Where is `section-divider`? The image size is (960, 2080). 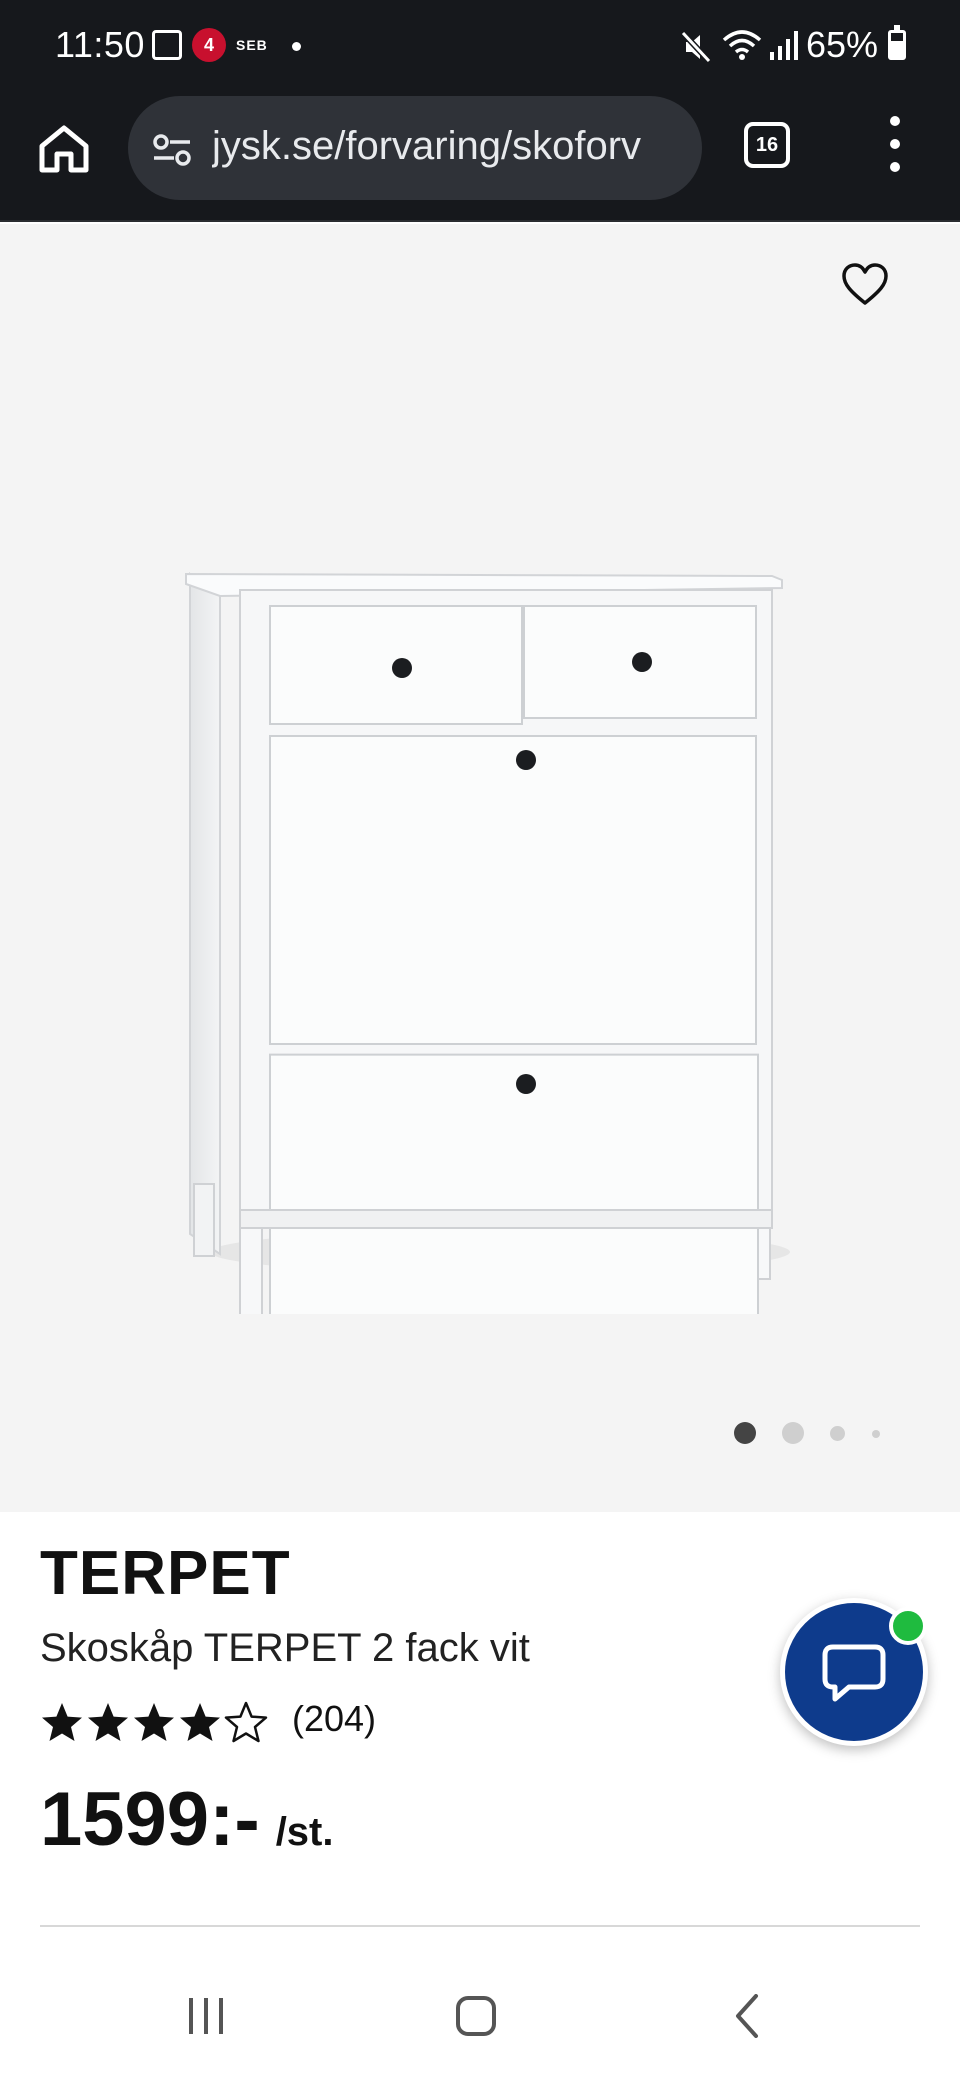 section-divider is located at coordinates (480, 1926).